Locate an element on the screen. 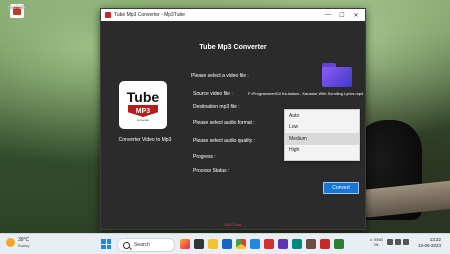  volume-icon is located at coordinates (398, 242).